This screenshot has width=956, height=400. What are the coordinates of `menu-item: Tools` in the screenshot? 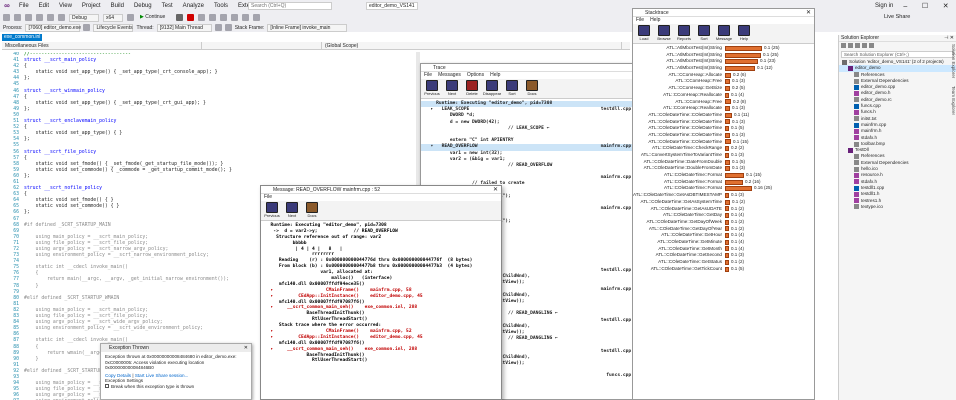 It's located at (221, 6).